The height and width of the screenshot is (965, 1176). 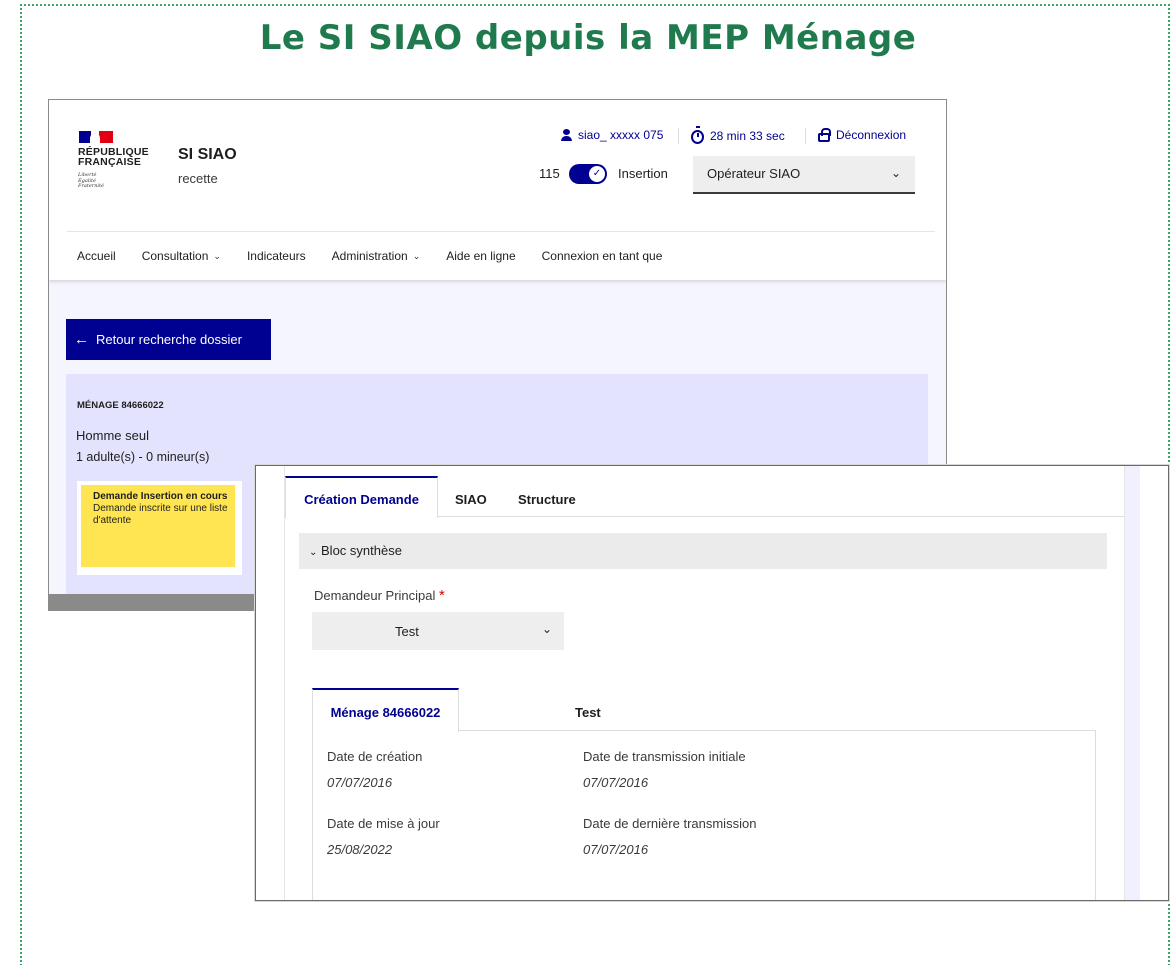 What do you see at coordinates (361, 497) in the screenshot?
I see `tab-creation-demande: Création Demande` at bounding box center [361, 497].